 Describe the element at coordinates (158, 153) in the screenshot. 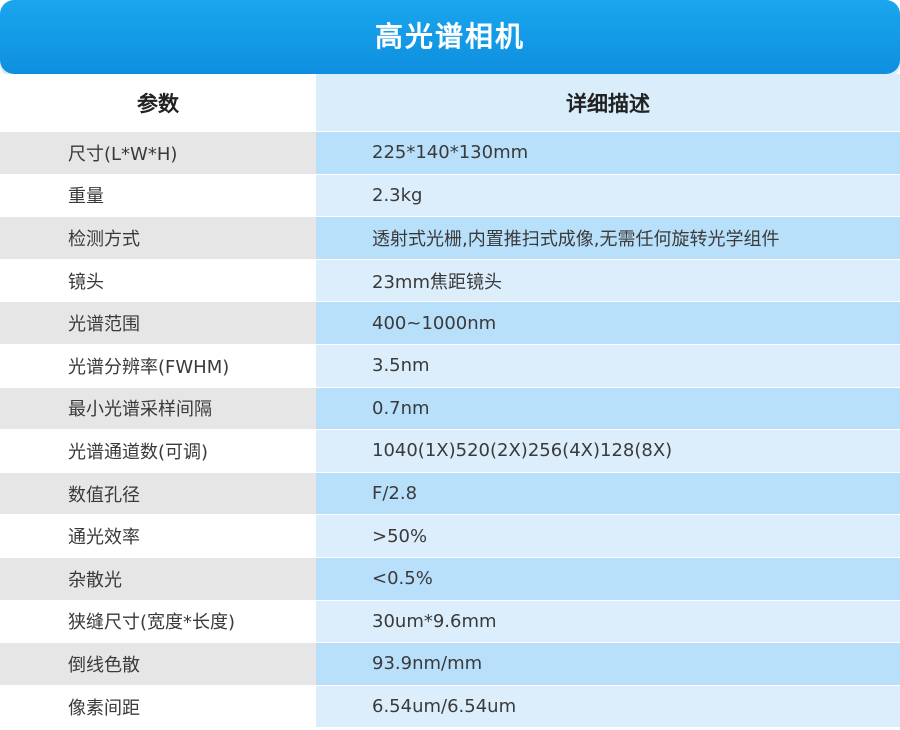

I see `param-cell: 尺寸(L*W*H)` at that location.